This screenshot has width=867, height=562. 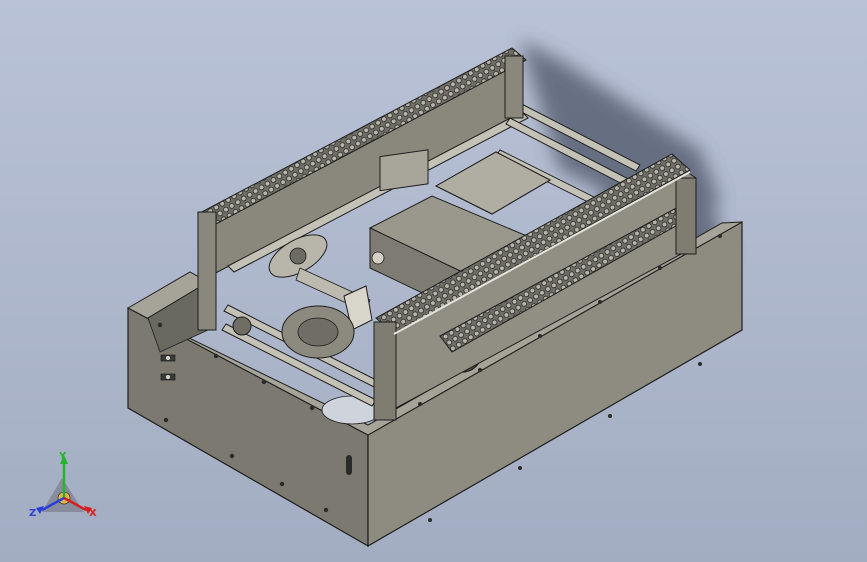 I want to click on orientation-triad: Y X Z, so click(x=63, y=485).